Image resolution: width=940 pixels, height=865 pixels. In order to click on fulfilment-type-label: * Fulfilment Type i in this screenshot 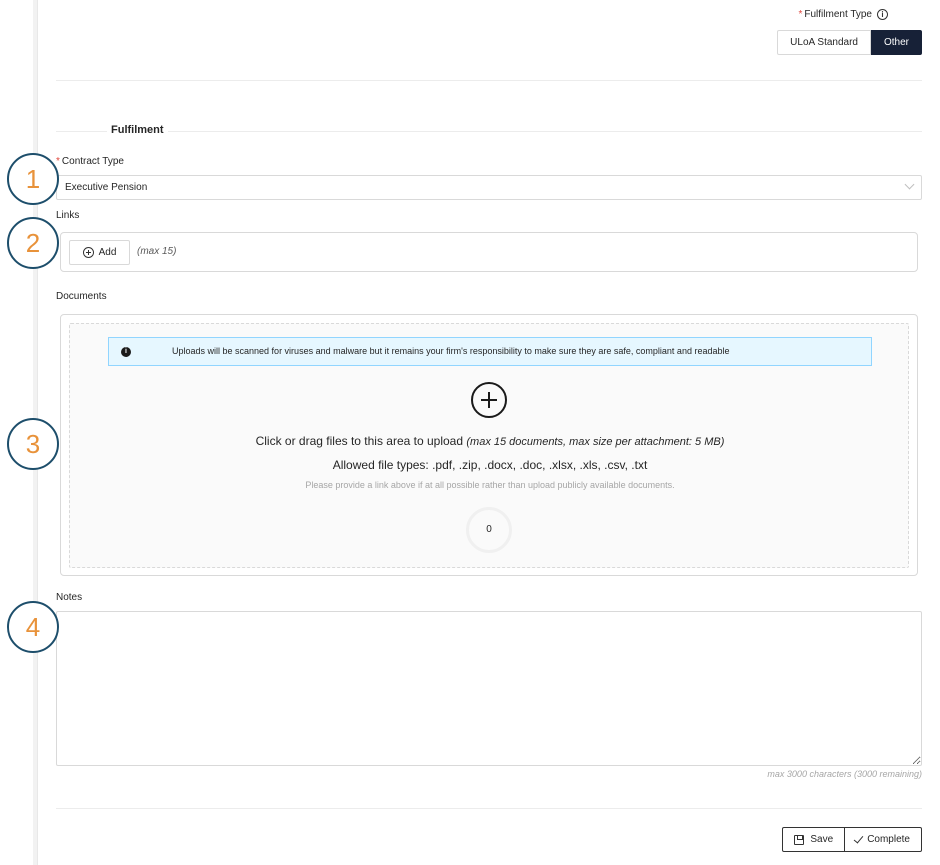, I will do `click(843, 14)`.